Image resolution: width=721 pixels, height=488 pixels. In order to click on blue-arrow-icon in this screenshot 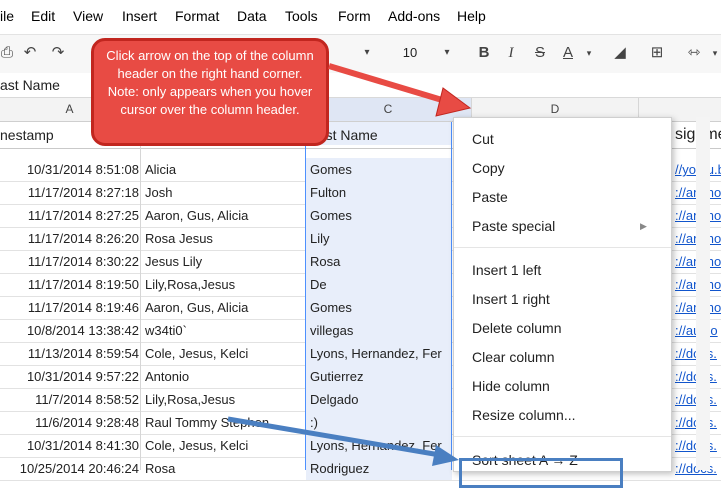, I will do `click(334, 437)`.